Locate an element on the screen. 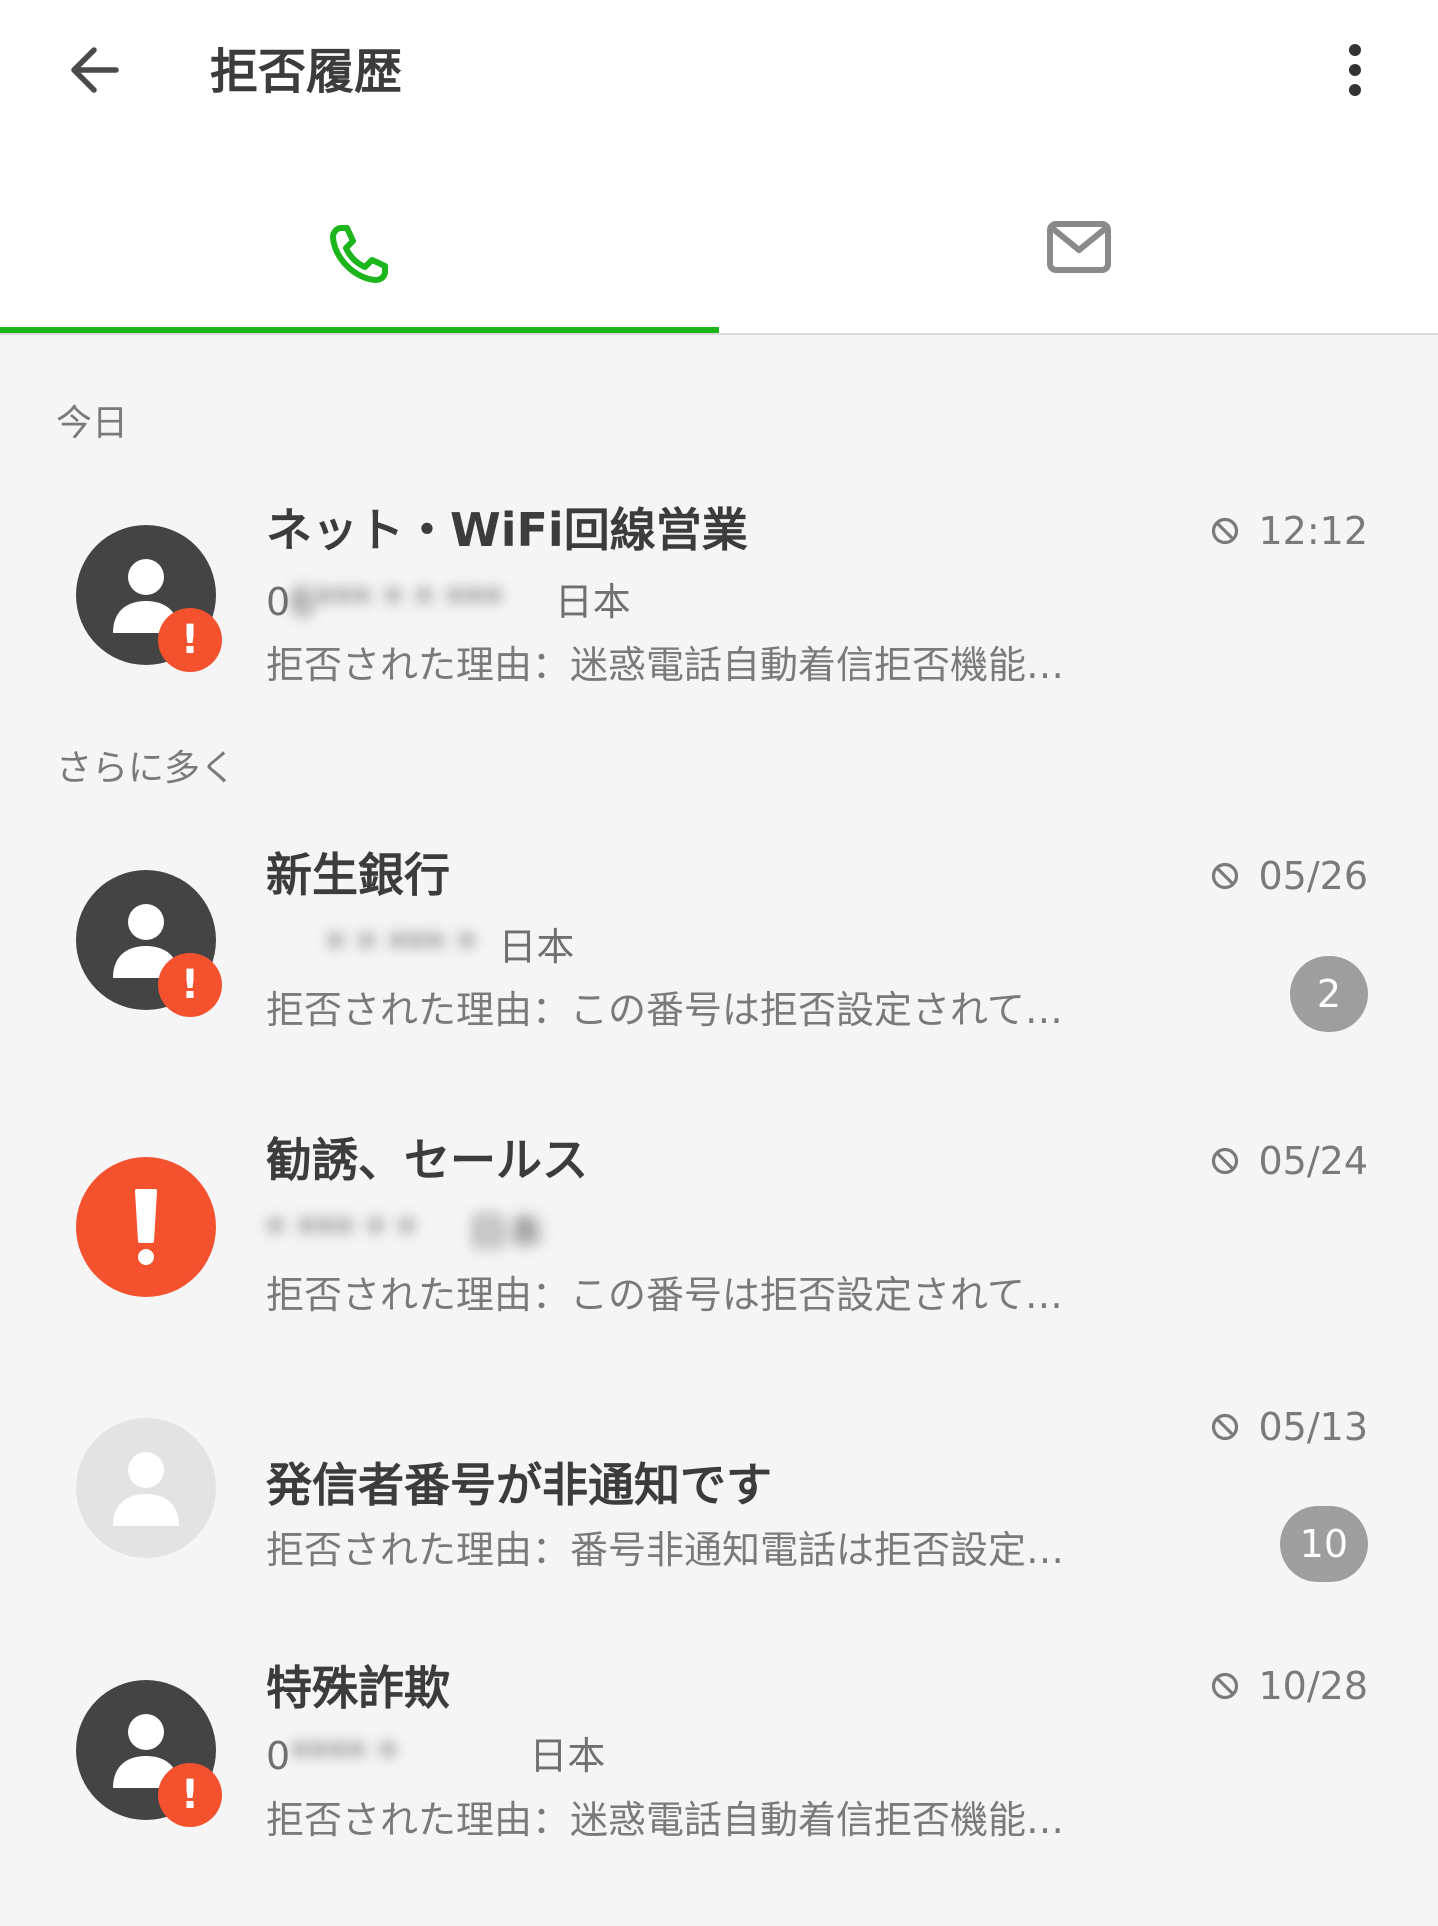 The height and width of the screenshot is (1926, 1438). section-header-today: 今日 is located at coordinates (92, 423).